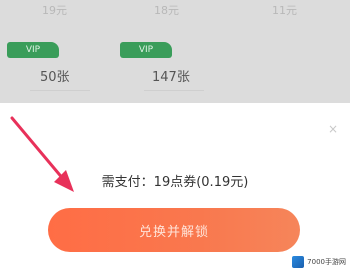 Image resolution: width=350 pixels, height=272 pixels. What do you see at coordinates (175, 182) in the screenshot?
I see `payment-amount: 需支付：19点券(0.19元)` at bounding box center [175, 182].